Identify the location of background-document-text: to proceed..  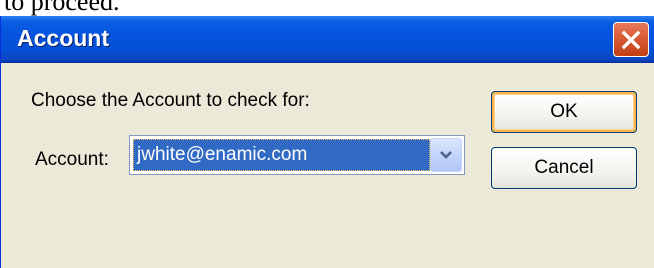
(62, 8).